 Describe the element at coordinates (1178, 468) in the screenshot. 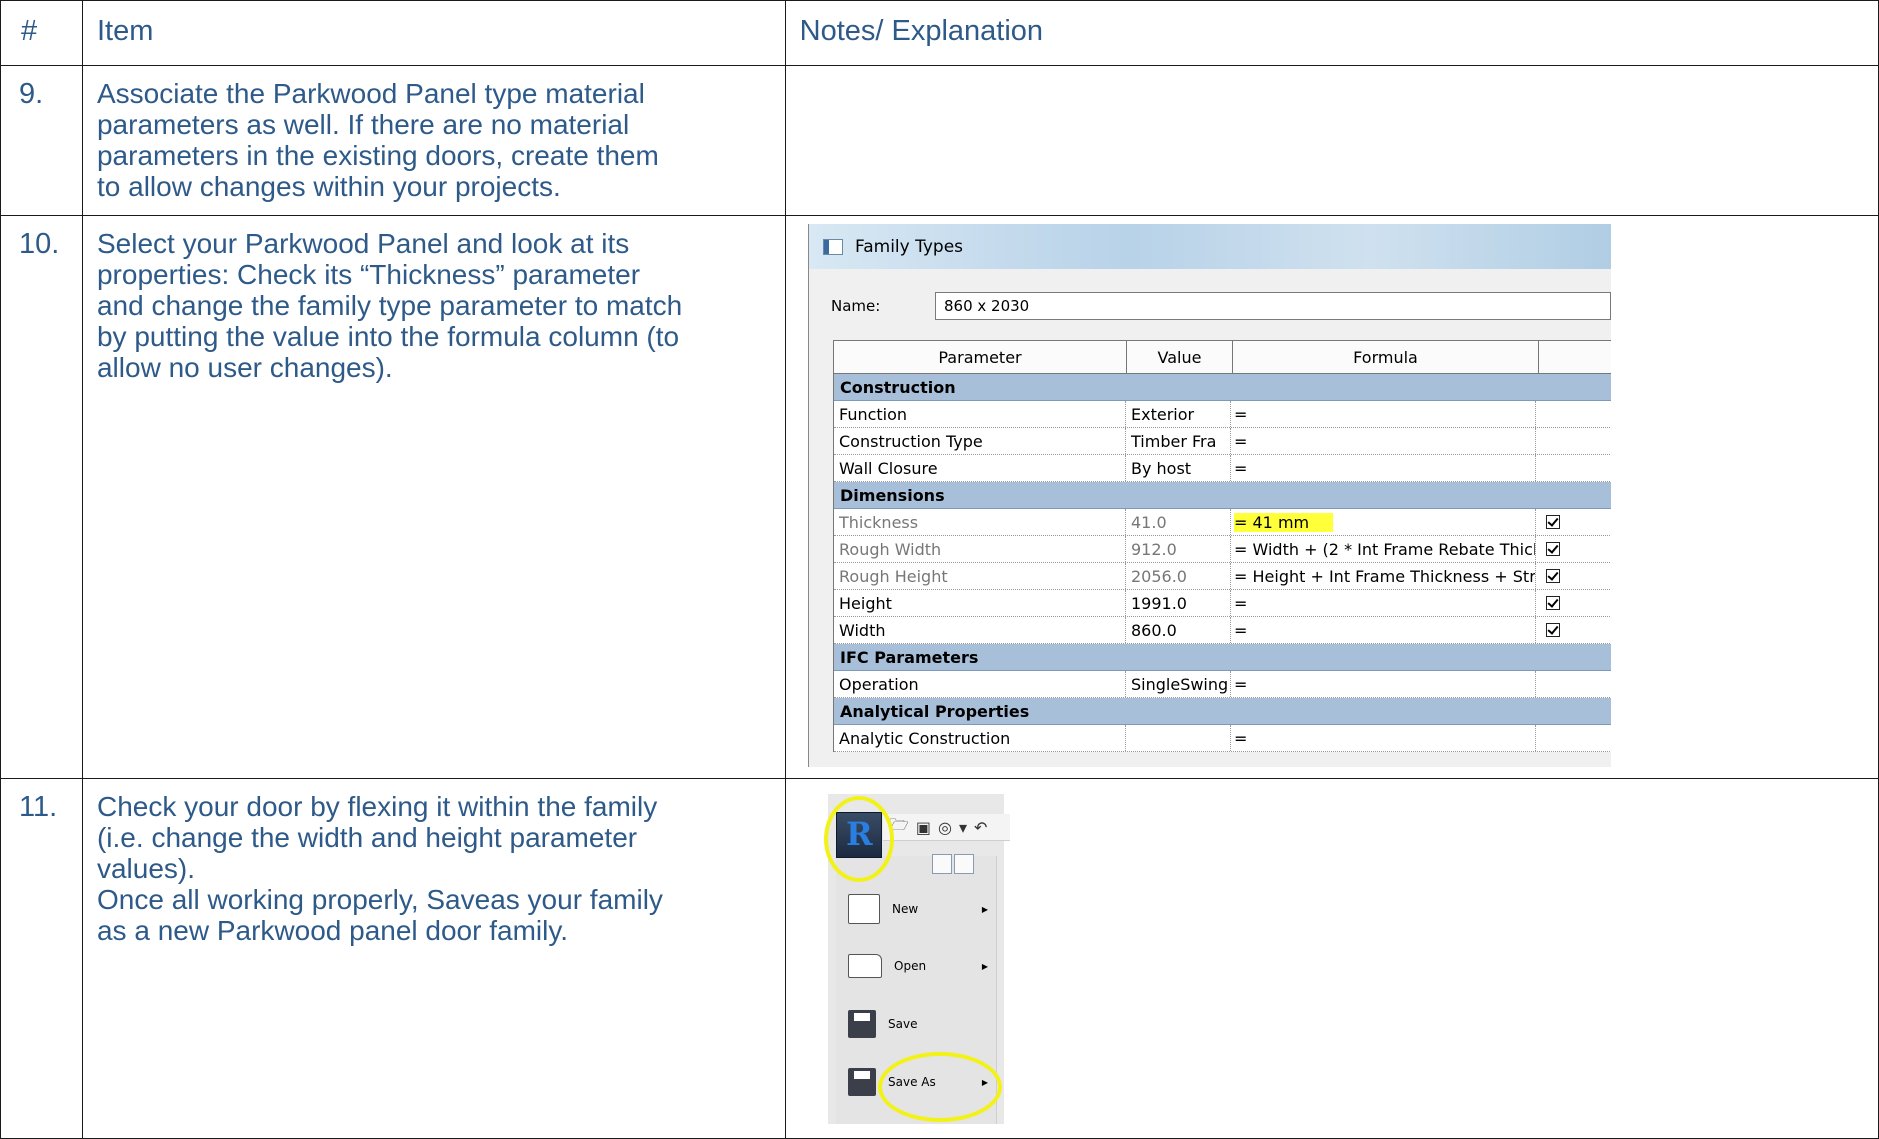

I see `parameter-value: By host` at that location.